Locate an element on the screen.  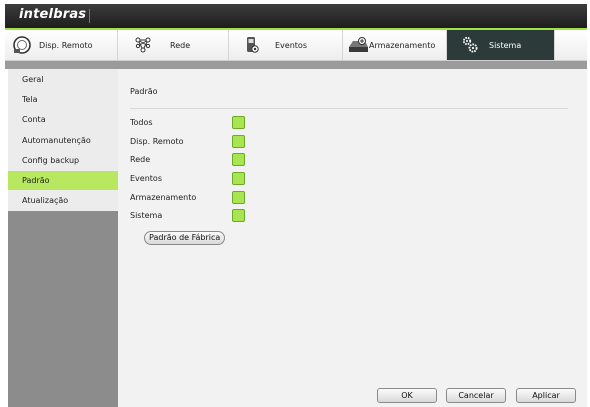
checkbox-armazenamento is located at coordinates (238, 197).